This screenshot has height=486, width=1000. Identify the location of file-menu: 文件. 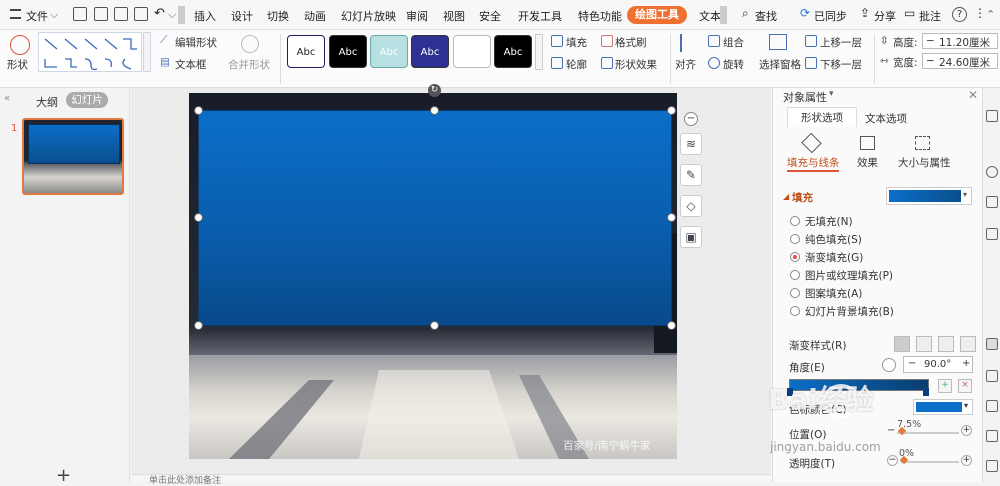
(37, 16).